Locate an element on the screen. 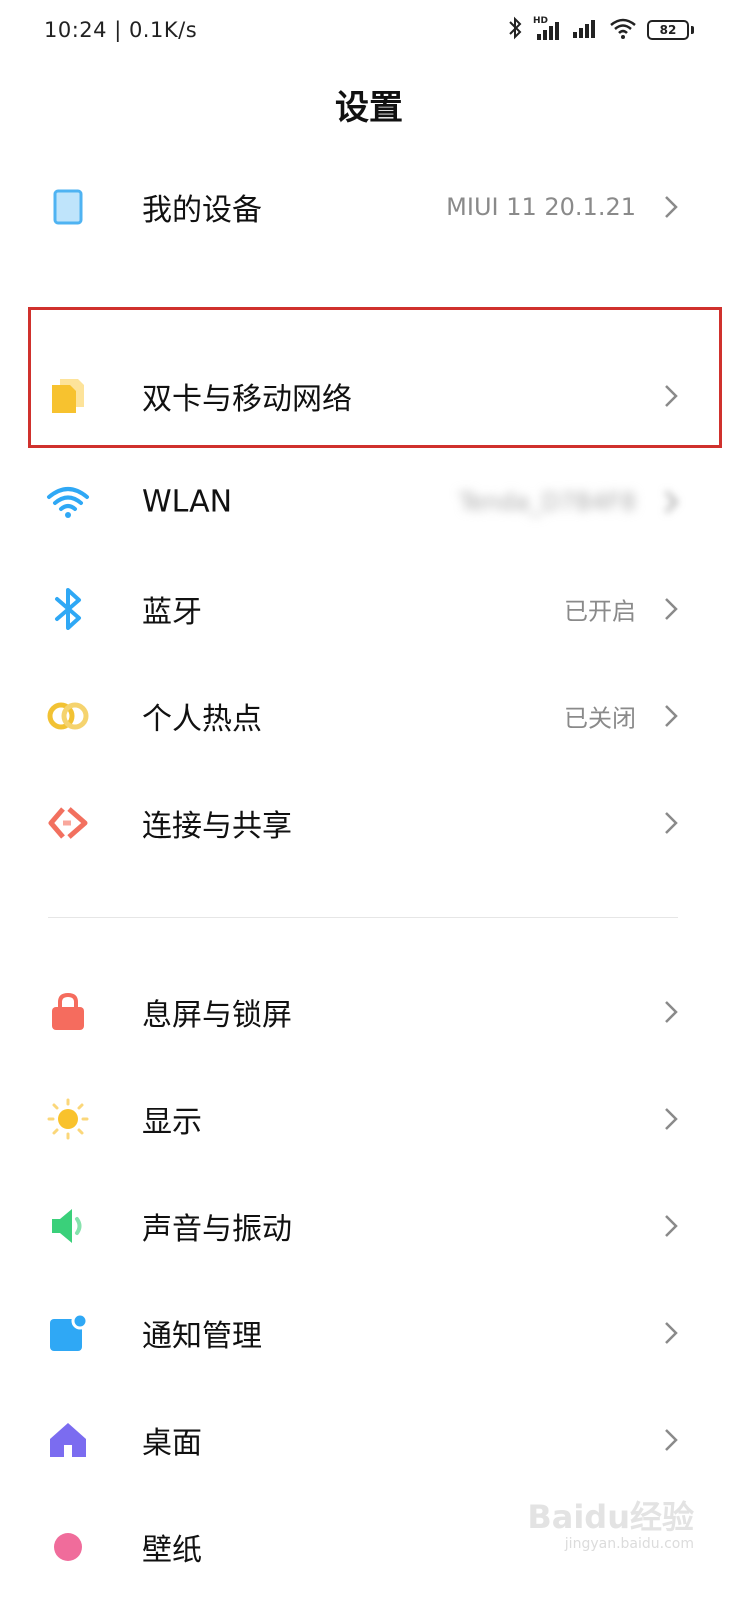 This screenshot has height=1600, width=738. home-icon is located at coordinates (68, 1440).